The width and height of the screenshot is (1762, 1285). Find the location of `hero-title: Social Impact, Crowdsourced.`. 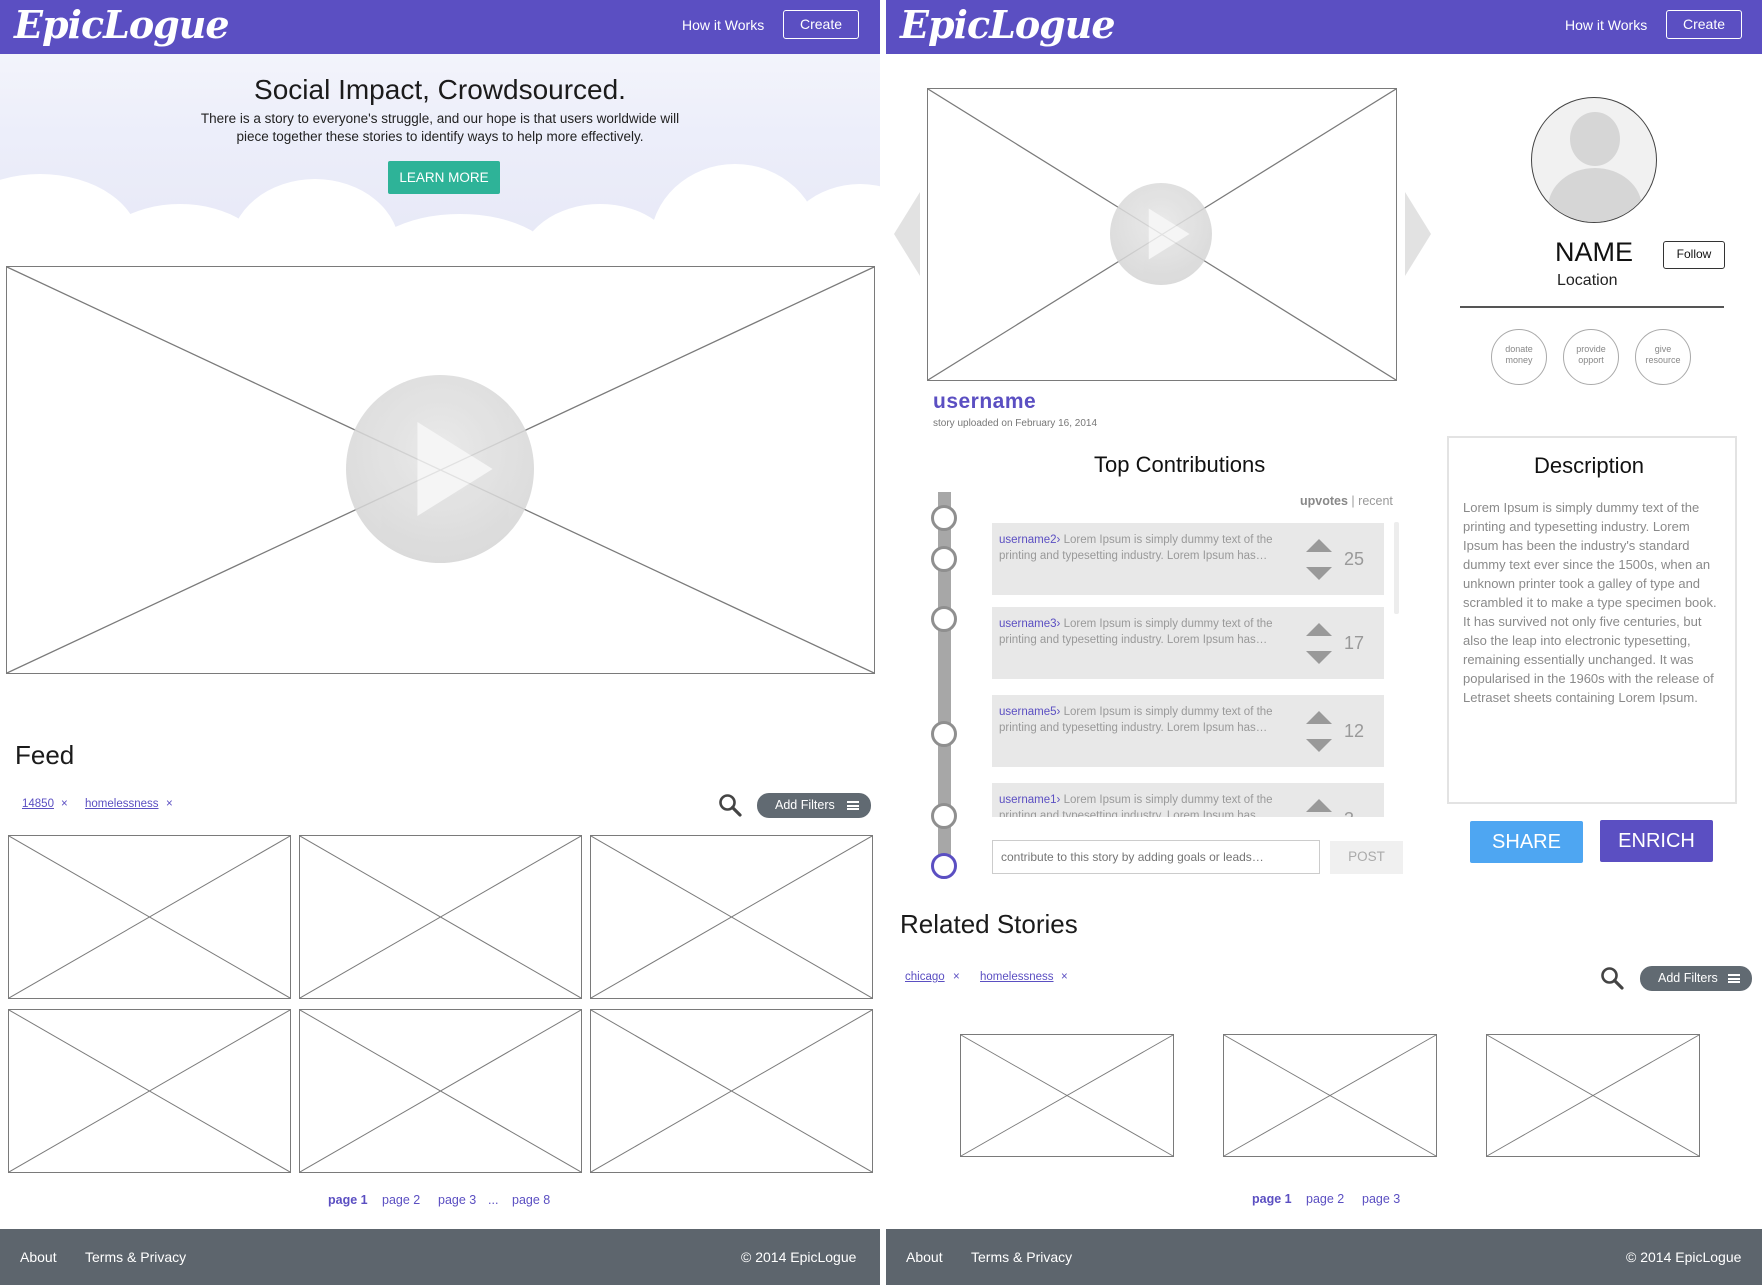

hero-title: Social Impact, Crowdsourced. is located at coordinates (440, 89).